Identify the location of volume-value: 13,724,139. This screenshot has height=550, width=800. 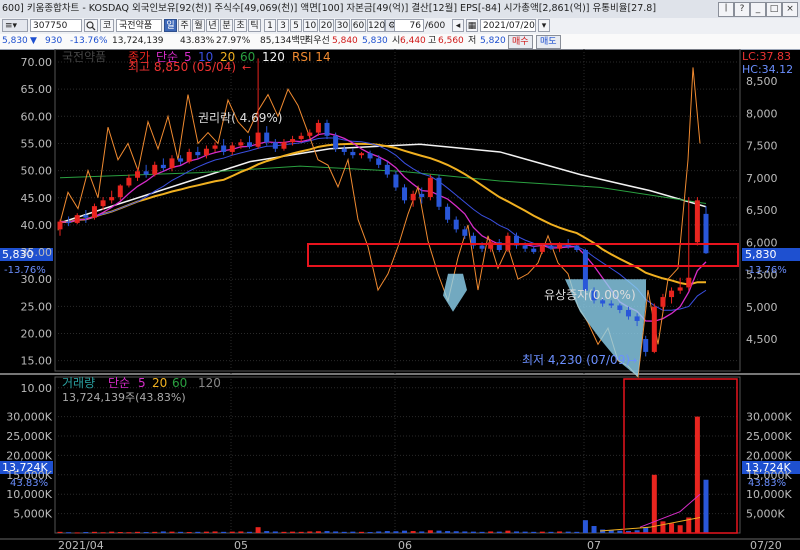
(138, 41).